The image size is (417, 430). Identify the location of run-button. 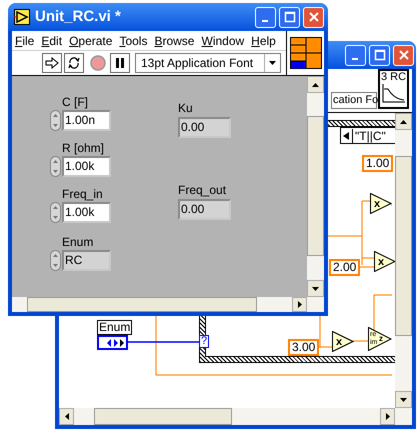
(52, 63).